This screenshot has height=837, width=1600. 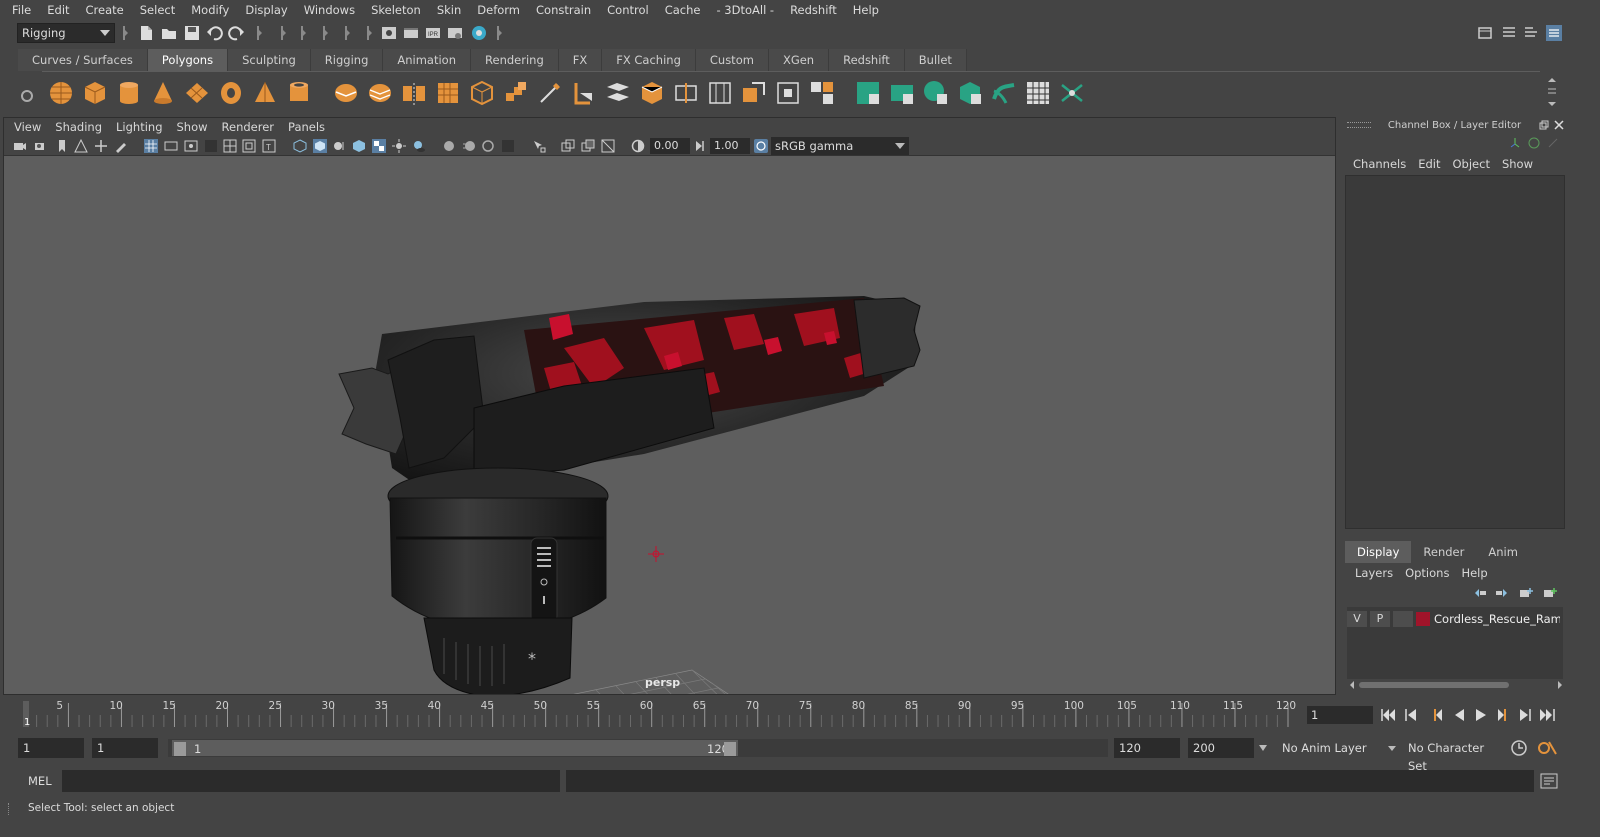 What do you see at coordinates (249, 146) in the screenshot?
I see `safe-action-icon` at bounding box center [249, 146].